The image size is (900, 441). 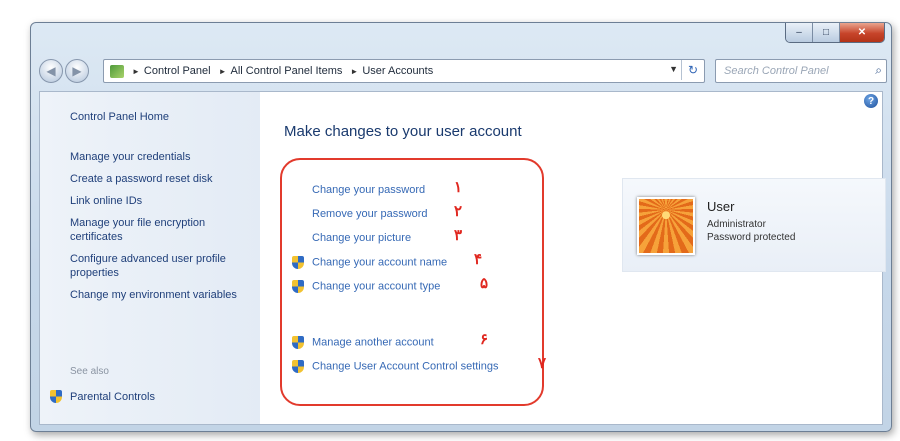 I want to click on sidebar-item-manage-credentials: Manage your credentials, so click(x=159, y=157).